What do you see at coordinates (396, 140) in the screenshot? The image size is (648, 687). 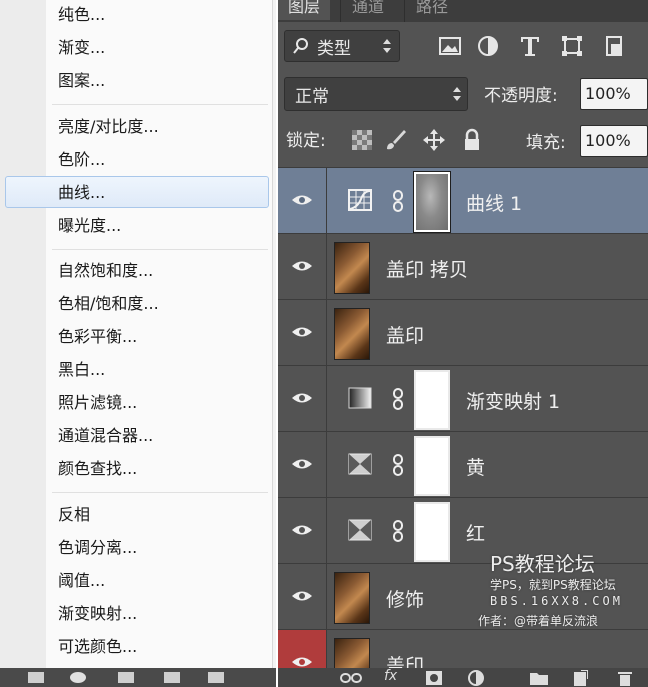 I see `lock-image-icon` at bounding box center [396, 140].